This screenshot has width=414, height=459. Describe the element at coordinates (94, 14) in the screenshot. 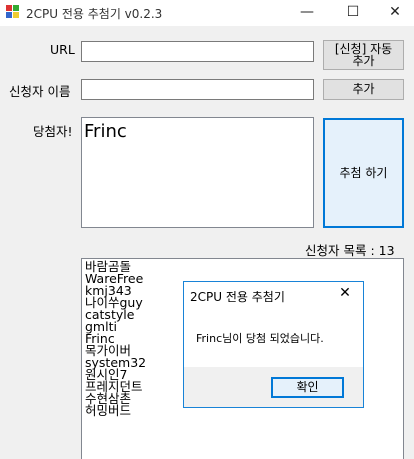

I see `window-title: 2CPU 전용 추첨기 v0.2.3` at that location.